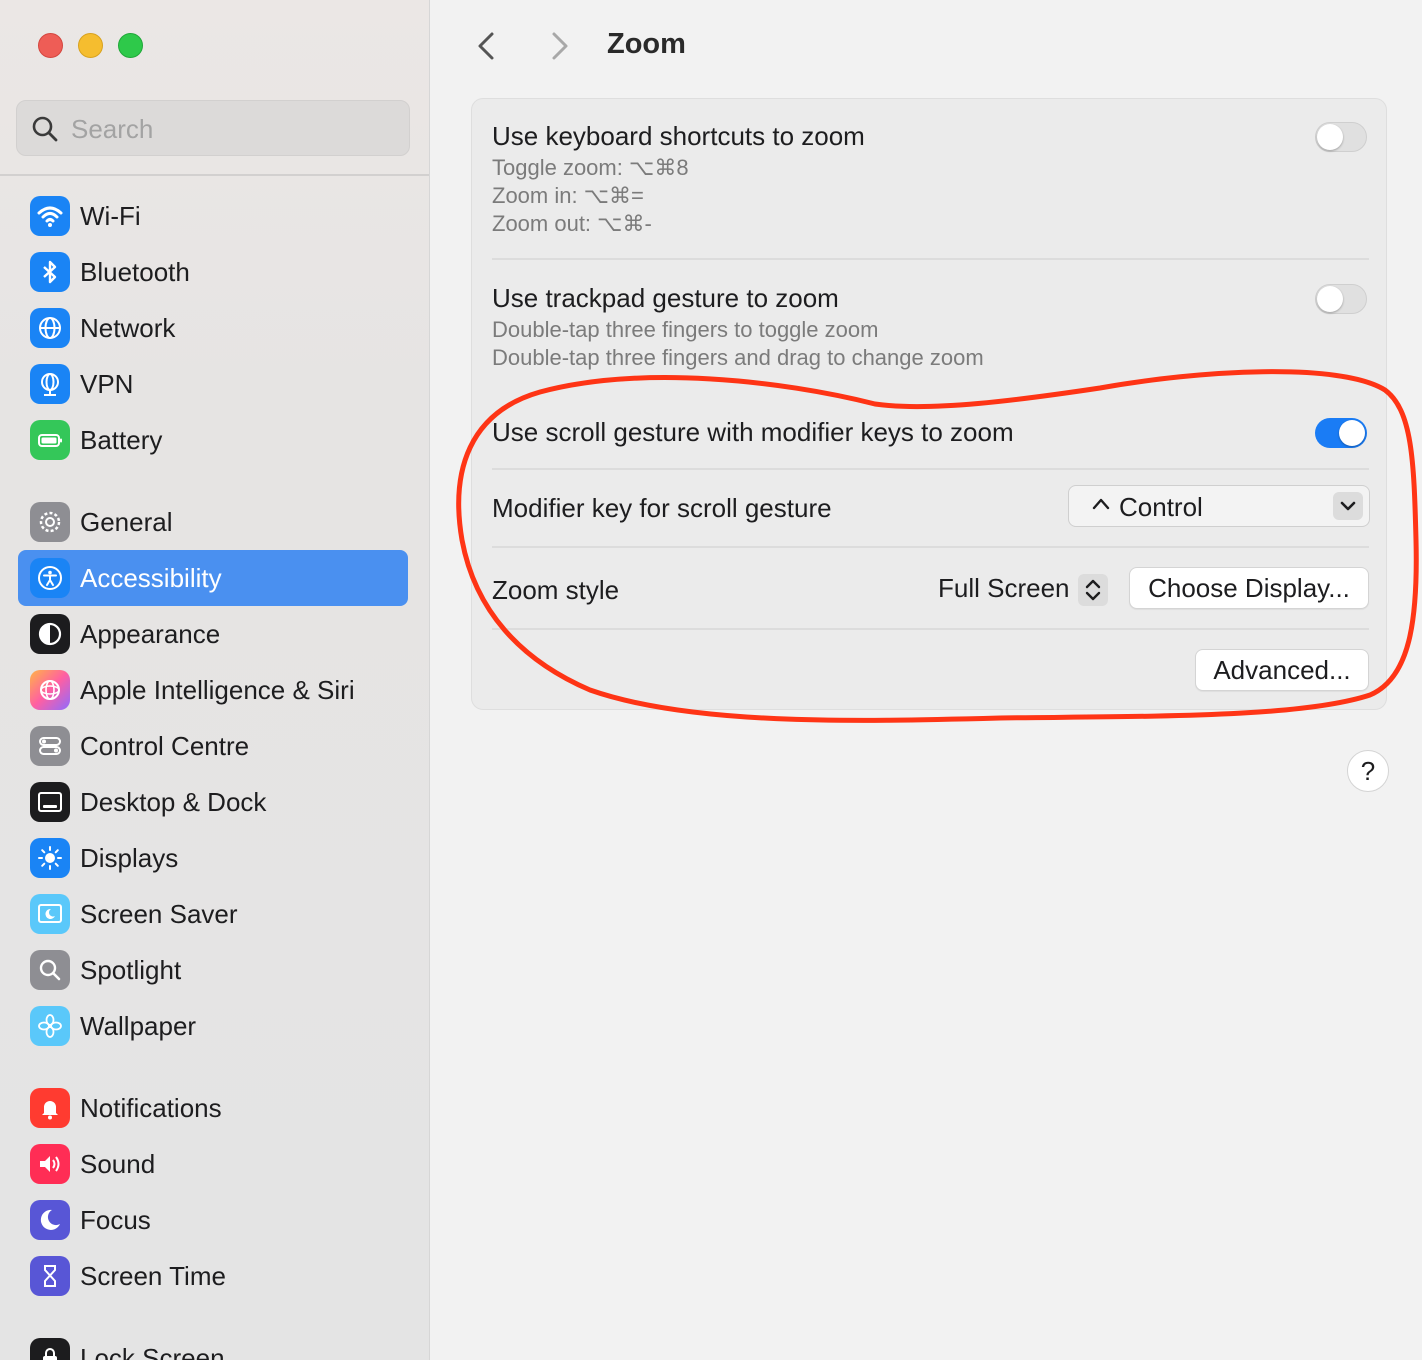 This screenshot has height=1360, width=1422. Describe the element at coordinates (50, 690) in the screenshot. I see `siri-icon` at that location.